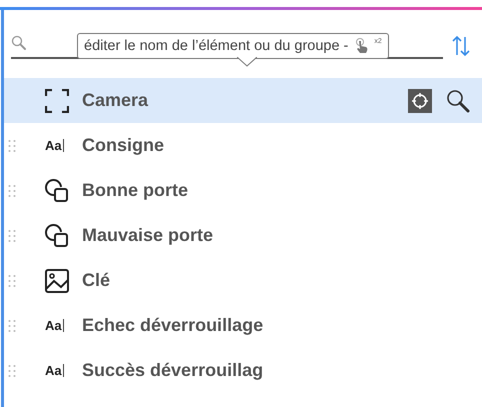 The height and width of the screenshot is (407, 482). What do you see at coordinates (243, 145) in the screenshot?
I see `layer-item: Aa Consigne` at bounding box center [243, 145].